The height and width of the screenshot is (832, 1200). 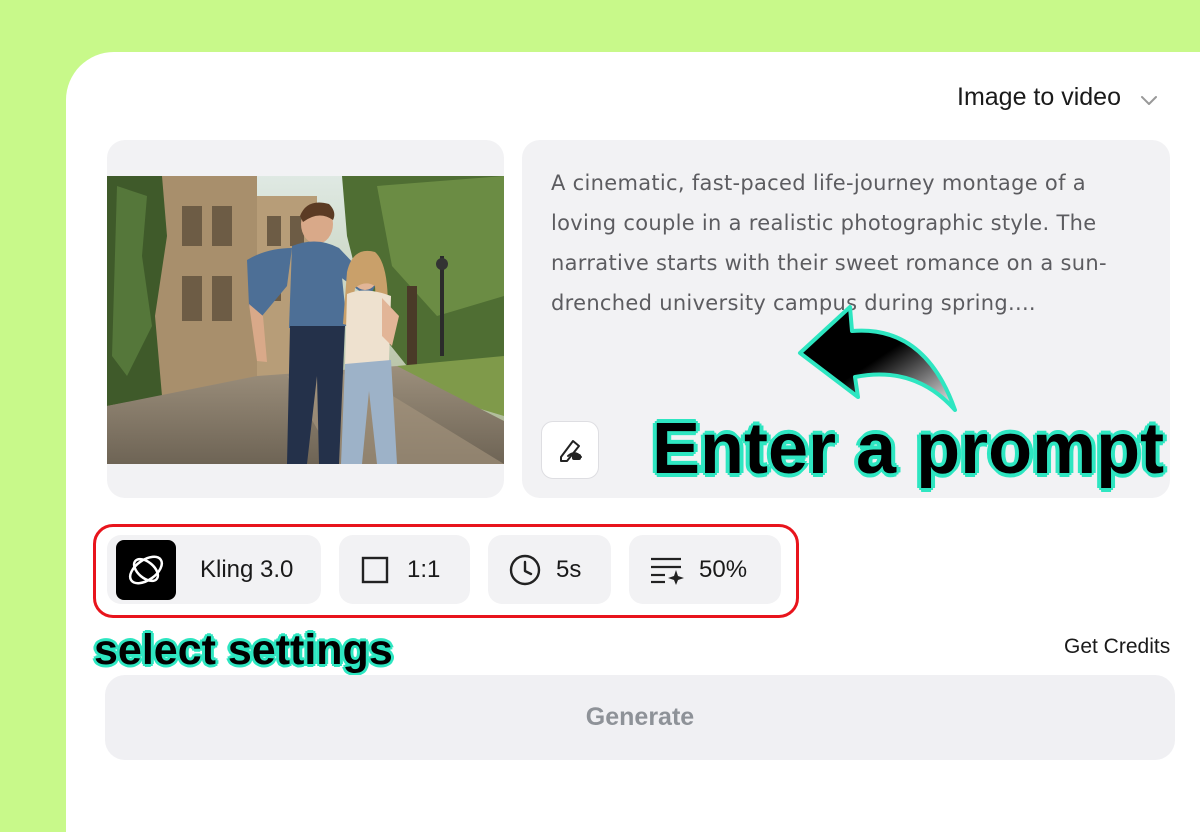 What do you see at coordinates (723, 569) in the screenshot?
I see `strength-label: 50%` at bounding box center [723, 569].